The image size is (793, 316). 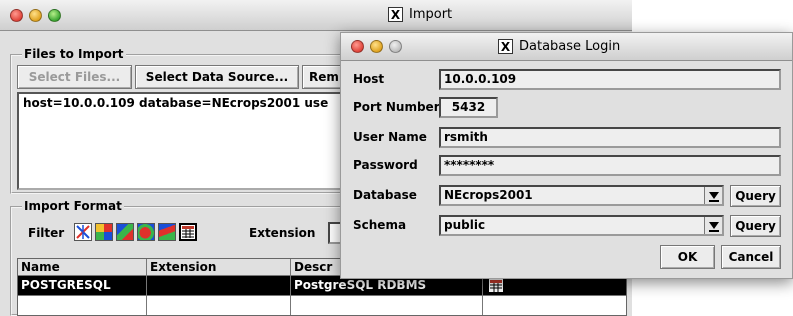 What do you see at coordinates (219, 285) in the screenshot?
I see `row-extension` at bounding box center [219, 285].